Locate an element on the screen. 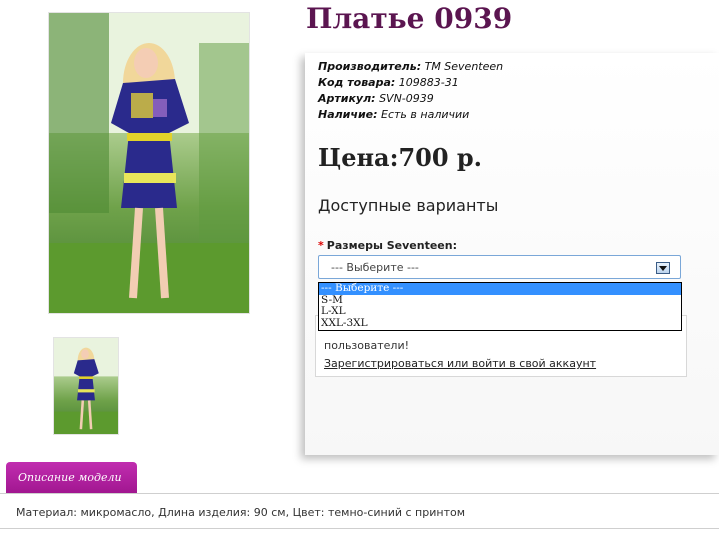 The width and height of the screenshot is (719, 544). product-title: Платье 0939 is located at coordinates (409, 18).